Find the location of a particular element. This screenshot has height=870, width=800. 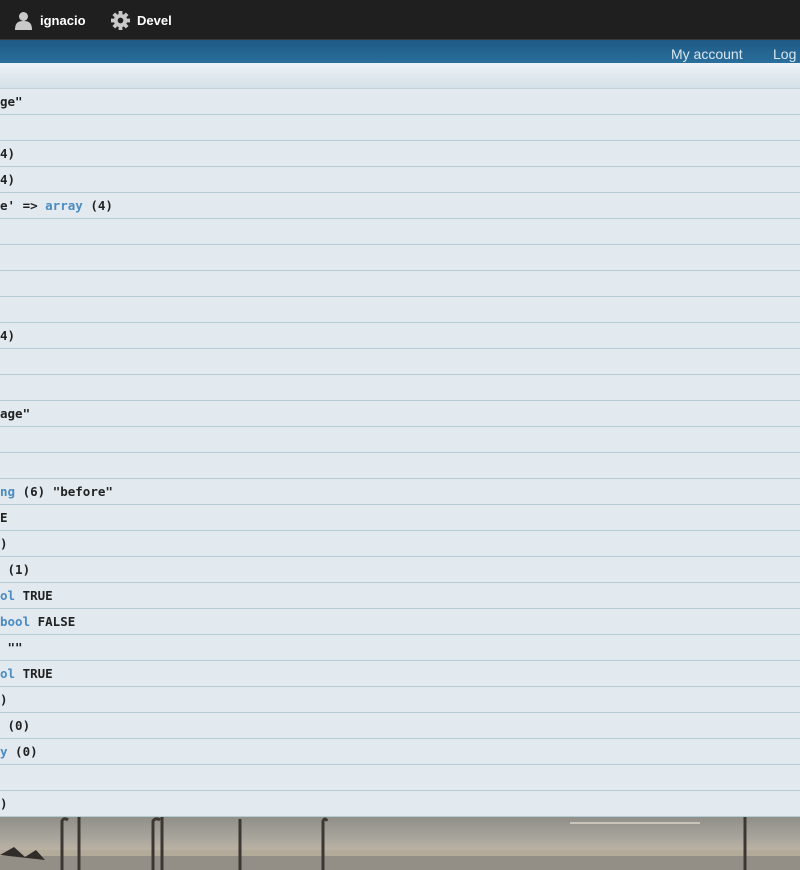

dump-row: bool FALSE is located at coordinates (400, 622).